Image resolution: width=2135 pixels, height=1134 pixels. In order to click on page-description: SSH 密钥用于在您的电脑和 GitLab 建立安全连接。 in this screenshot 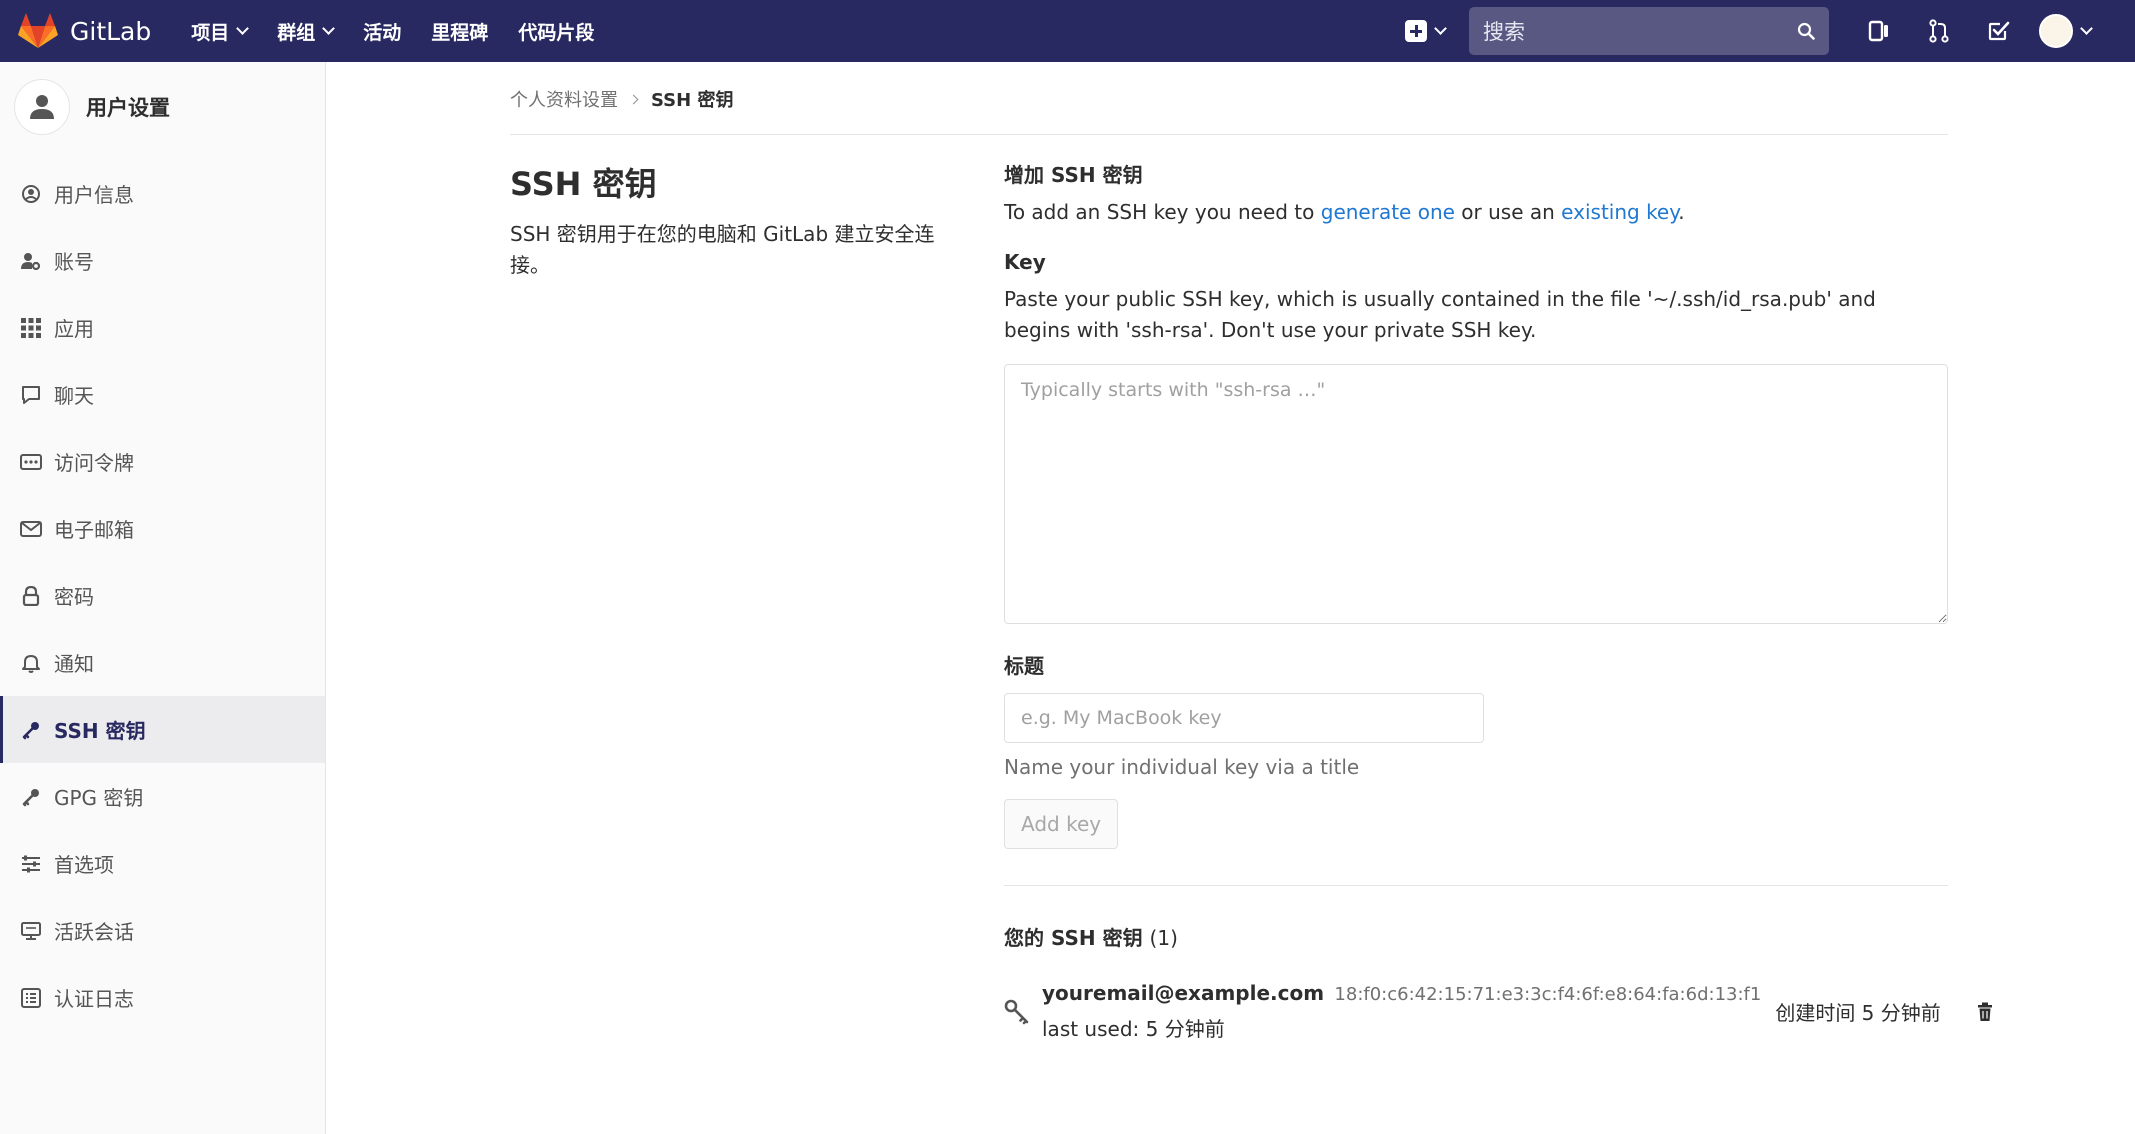, I will do `click(722, 249)`.